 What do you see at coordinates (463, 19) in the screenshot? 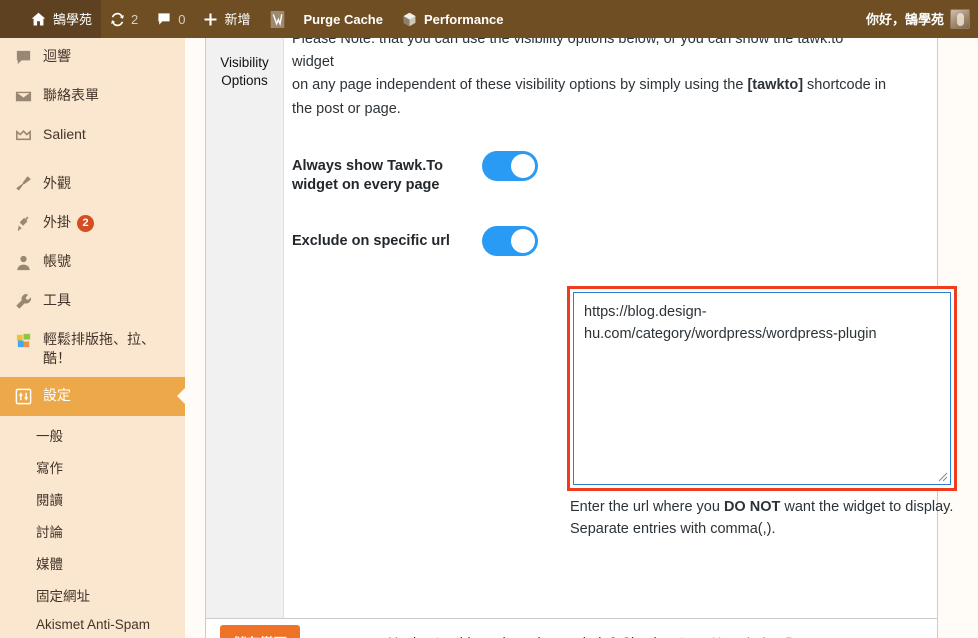
I see `adminbar-performance-label: Performance` at bounding box center [463, 19].